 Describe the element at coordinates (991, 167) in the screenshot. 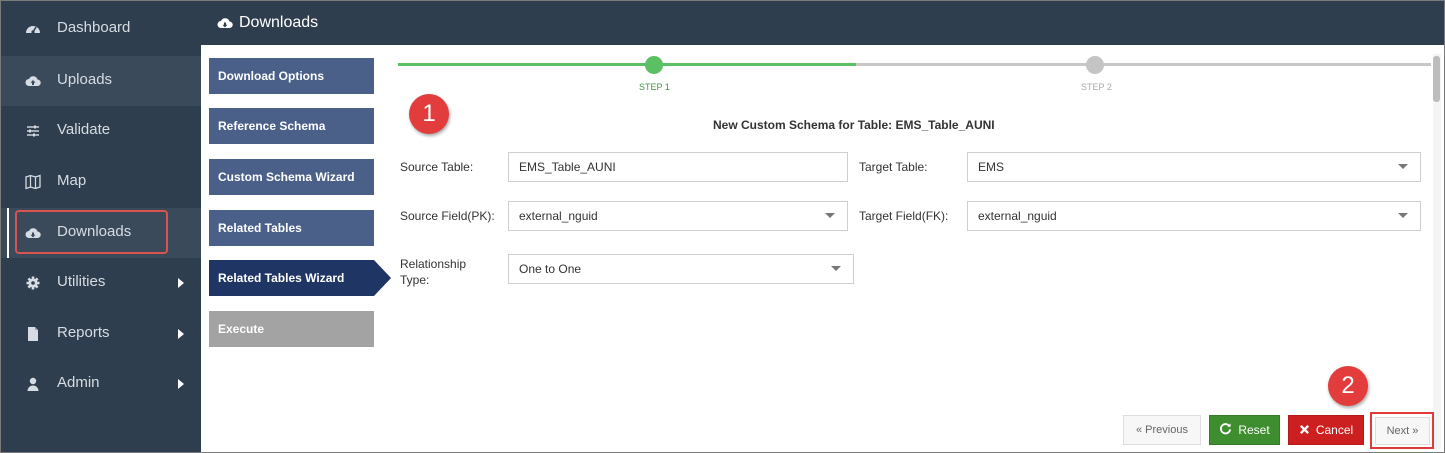

I see `target-table-value: EMS` at that location.